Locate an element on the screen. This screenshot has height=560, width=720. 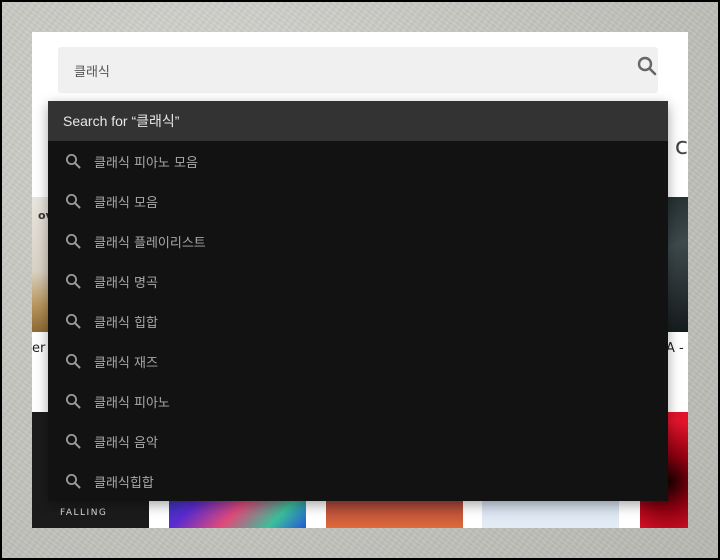
suggestion-label: 클래식 재즈 is located at coordinates (126, 363).